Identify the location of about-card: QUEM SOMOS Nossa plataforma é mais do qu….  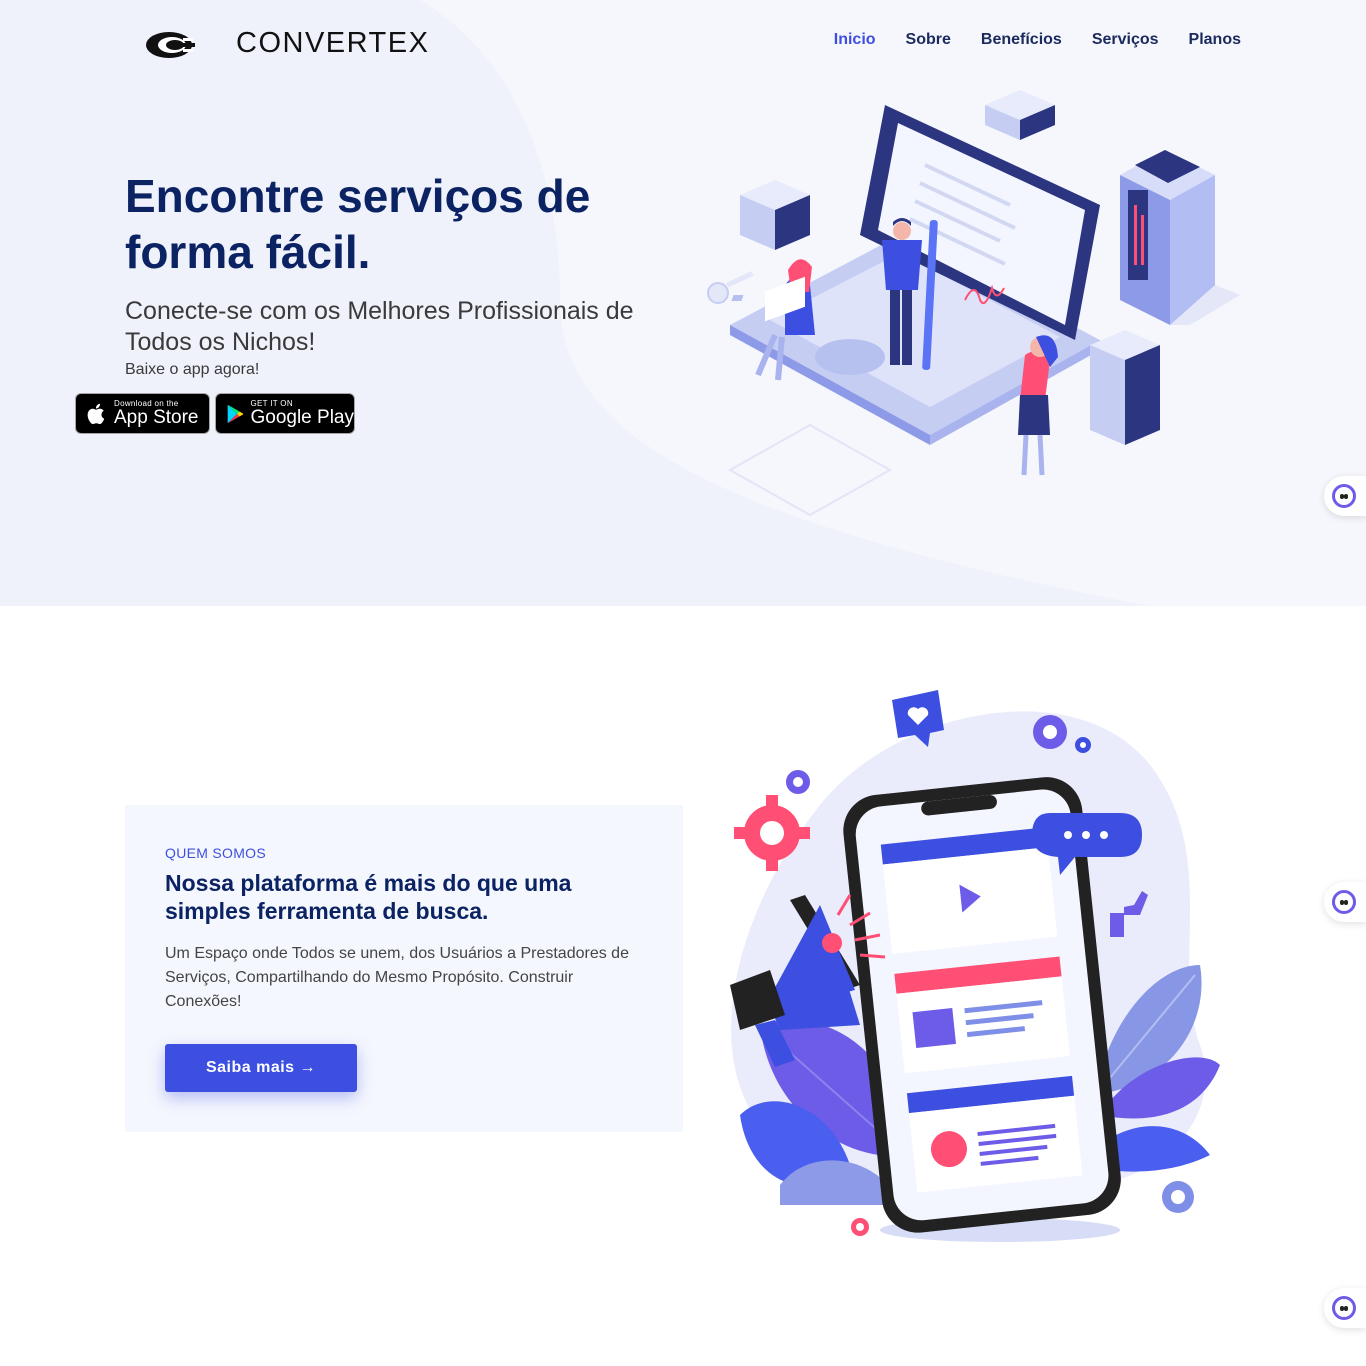
(404, 968).